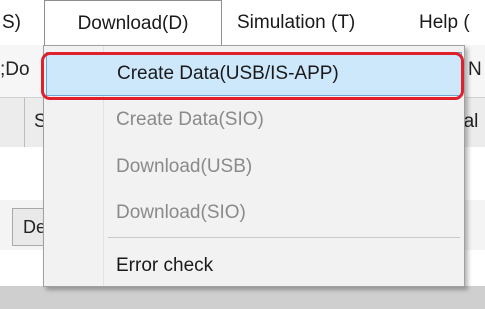 This screenshot has height=309, width=485. What do you see at coordinates (24, 123) in the screenshot?
I see `column-divider` at bounding box center [24, 123].